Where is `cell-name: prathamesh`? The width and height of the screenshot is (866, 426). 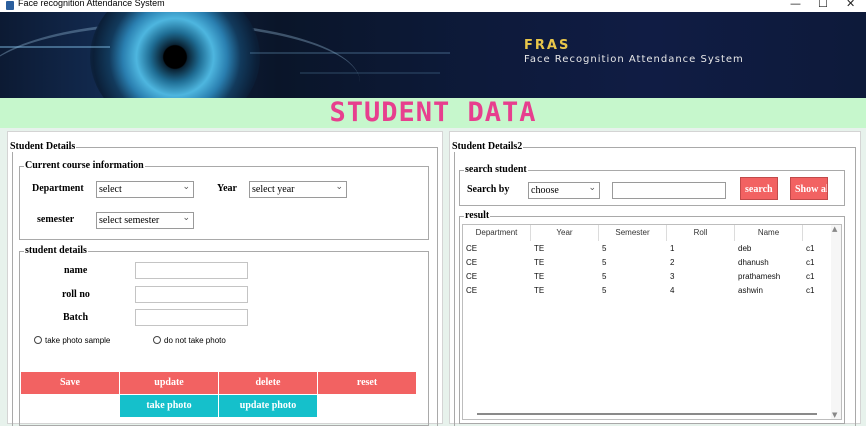 cell-name: prathamesh is located at coordinates (759, 276).